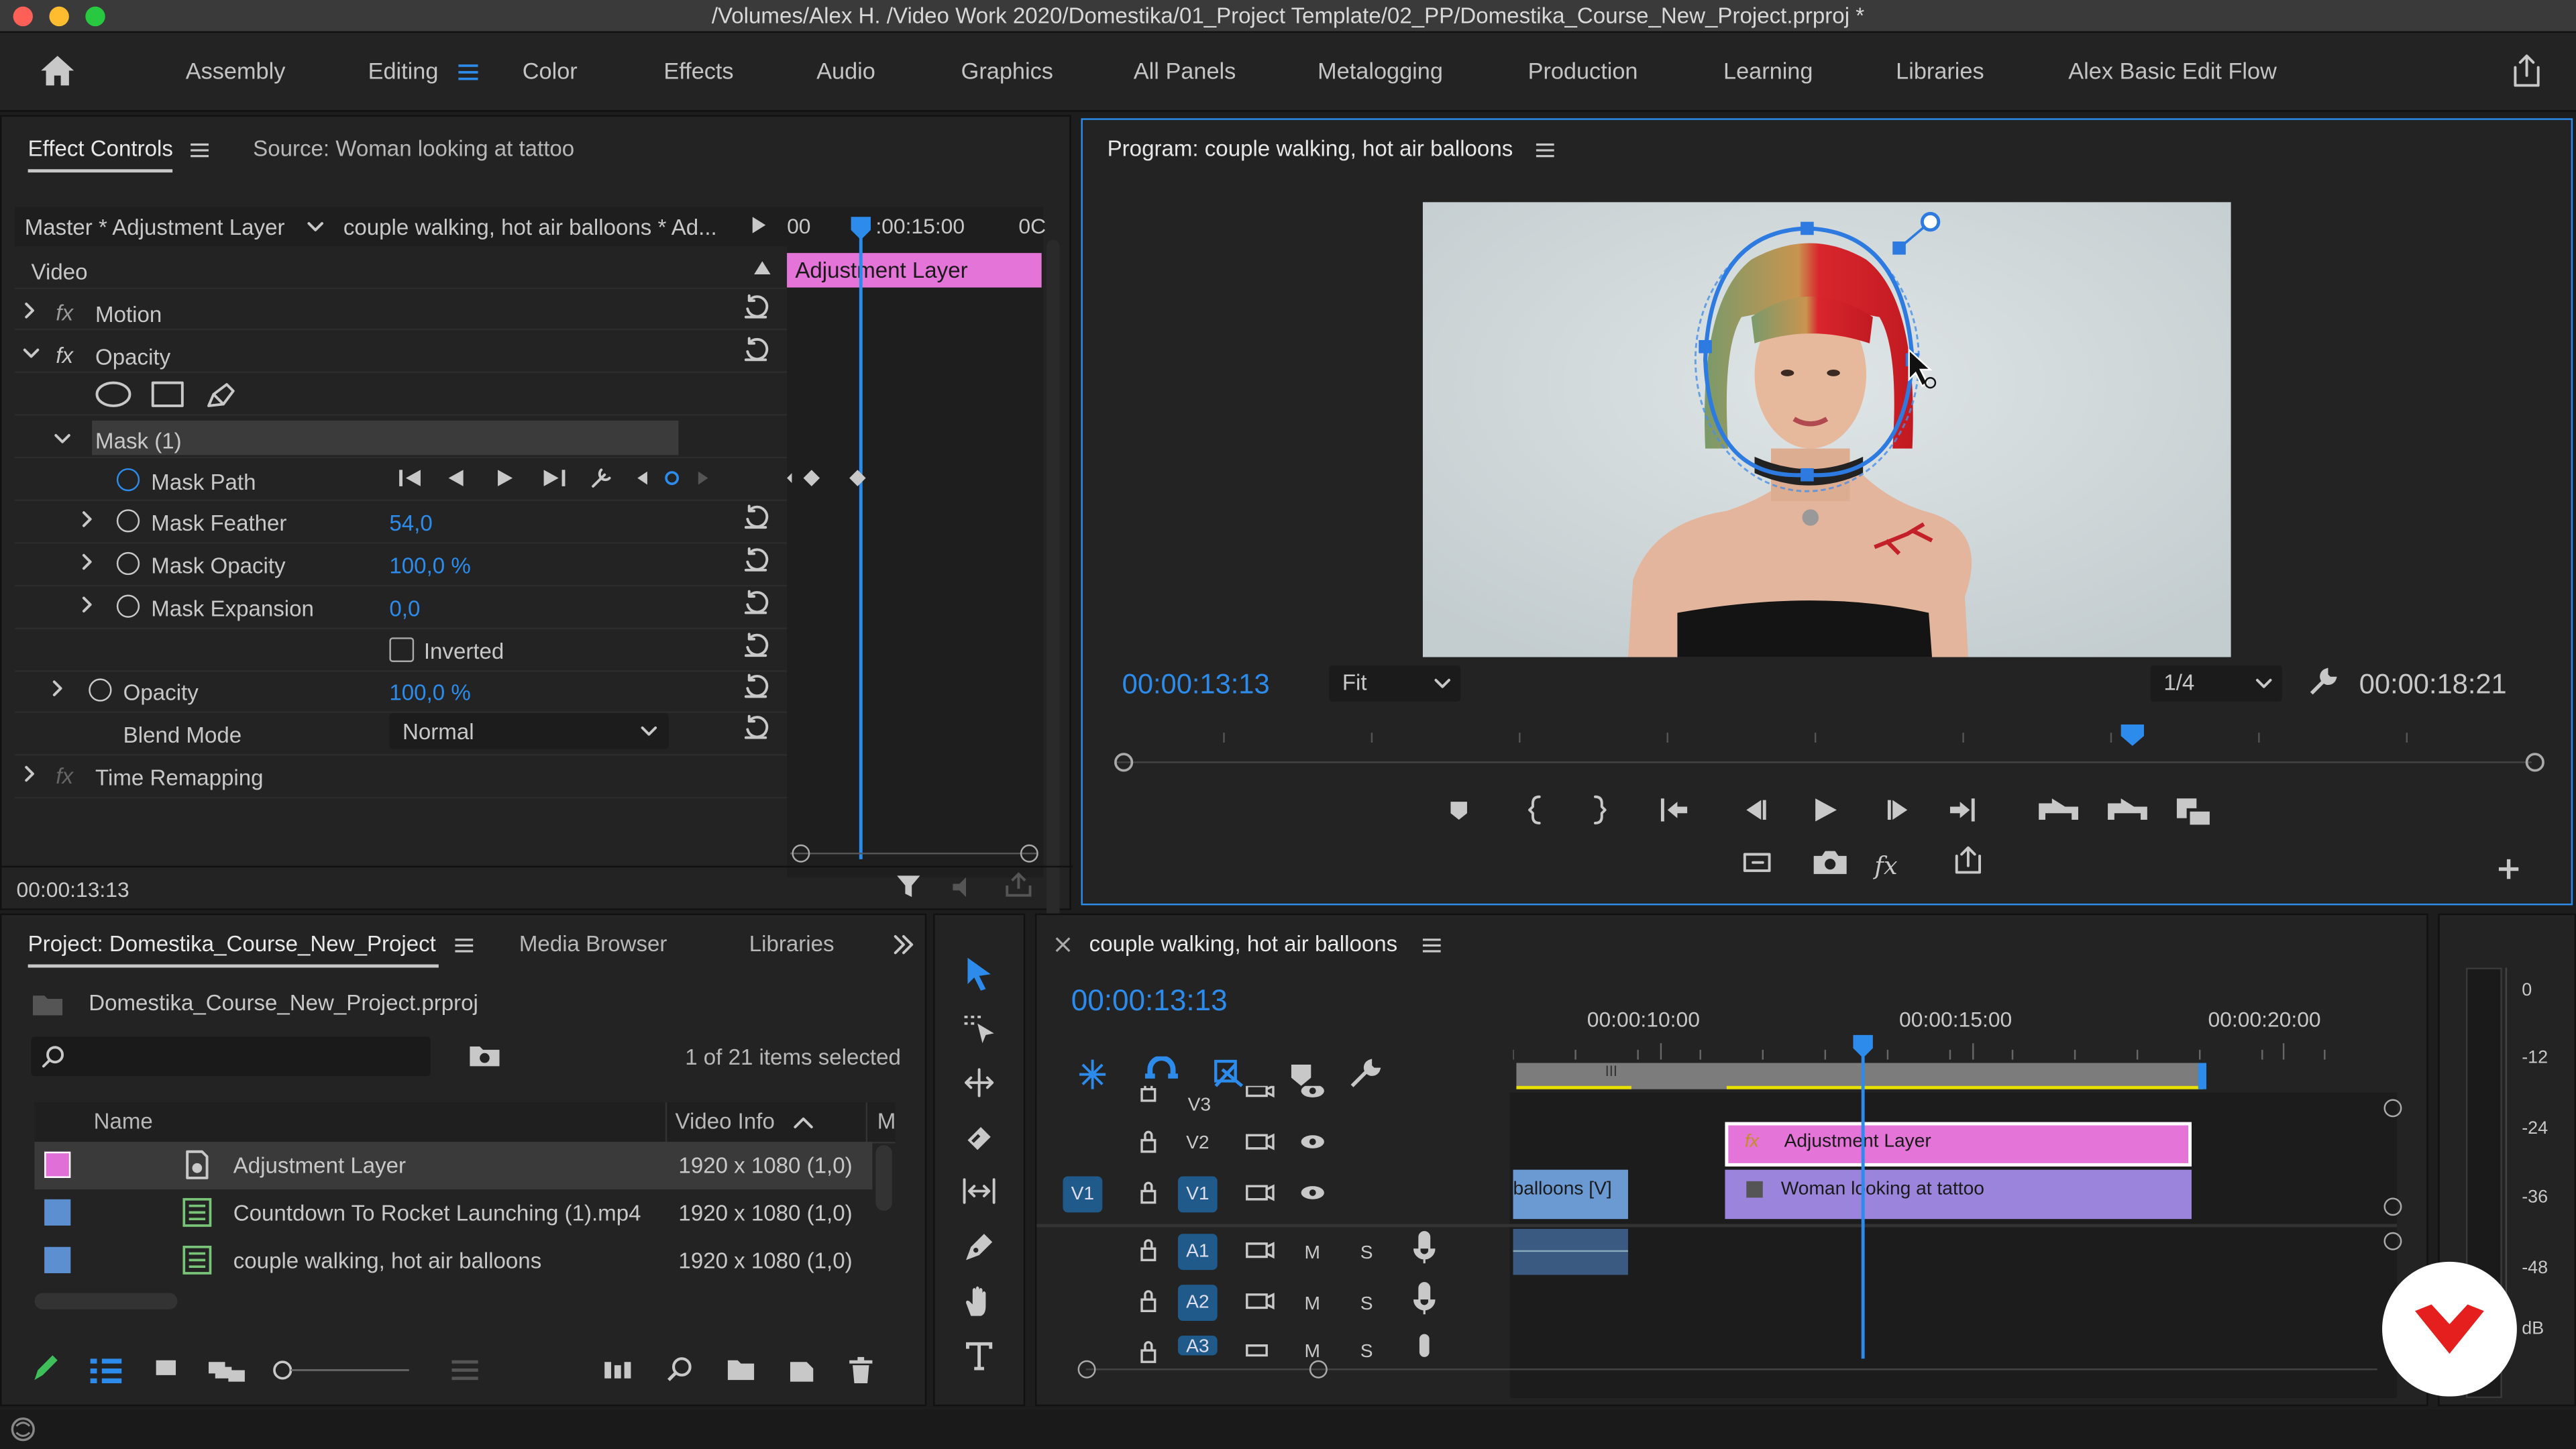  Describe the element at coordinates (179, 777) in the screenshot. I see `time-remapping-label: Time Remapping` at that location.